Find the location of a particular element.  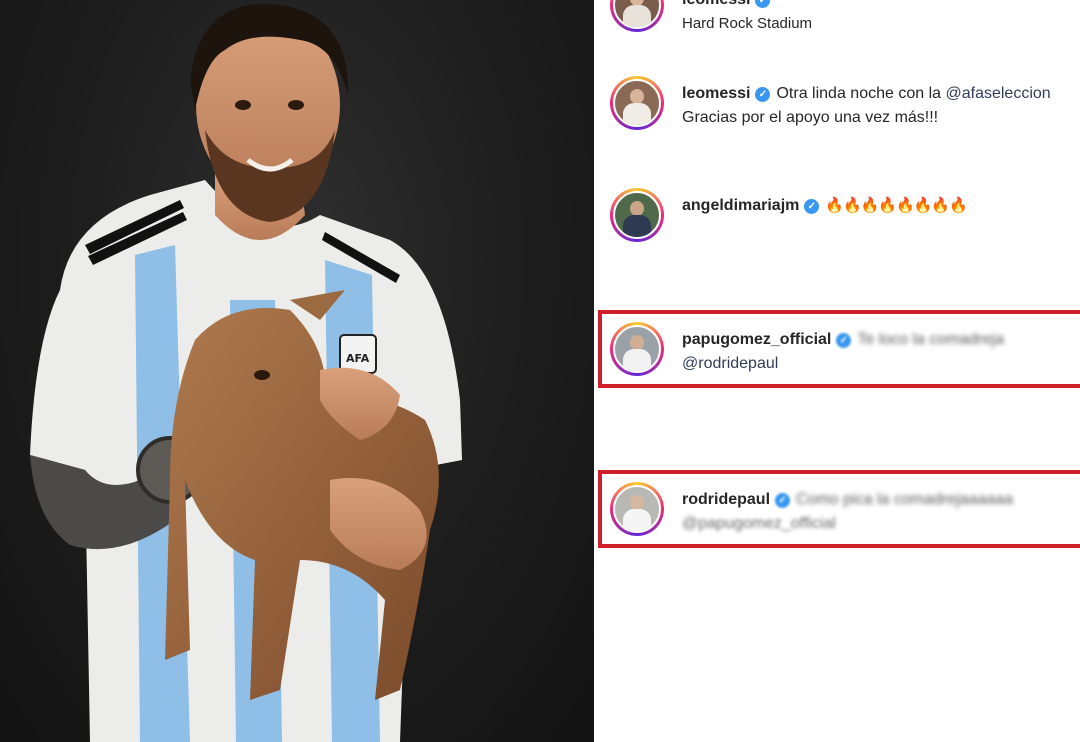

comment-text: Otra linda noche con la is located at coordinates (859, 93).